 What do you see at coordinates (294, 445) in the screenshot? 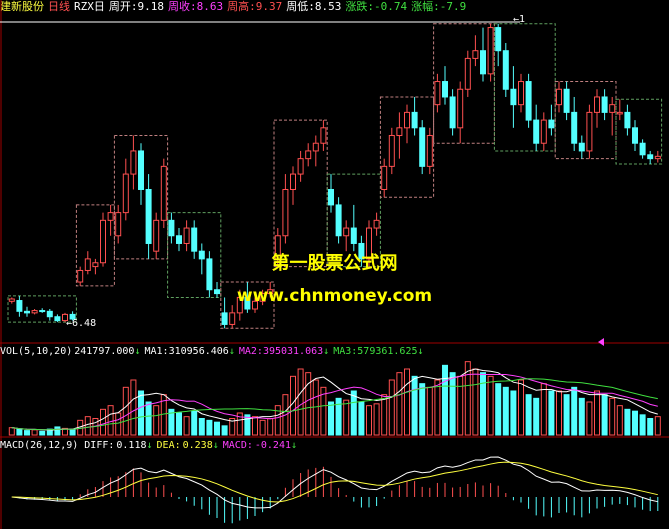
I see `macd-val-arrow: ↓` at bounding box center [294, 445].